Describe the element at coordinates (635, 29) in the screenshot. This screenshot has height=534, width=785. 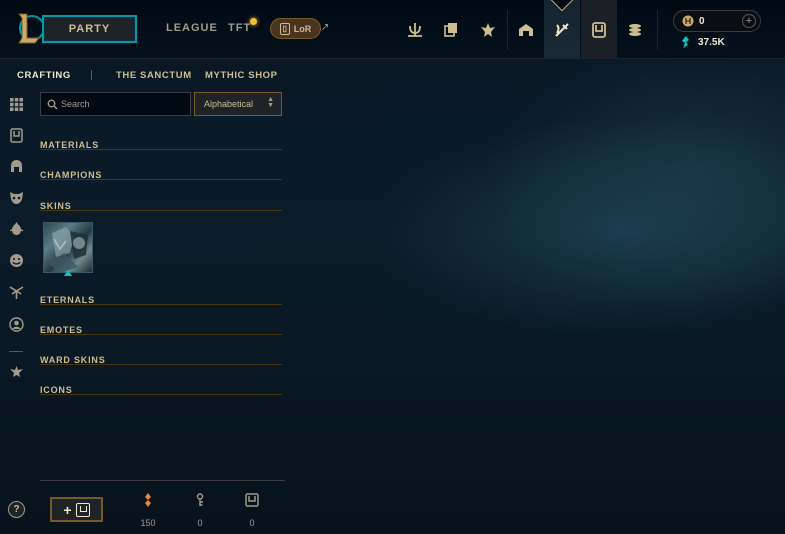
I see `nav-currency-icon` at that location.